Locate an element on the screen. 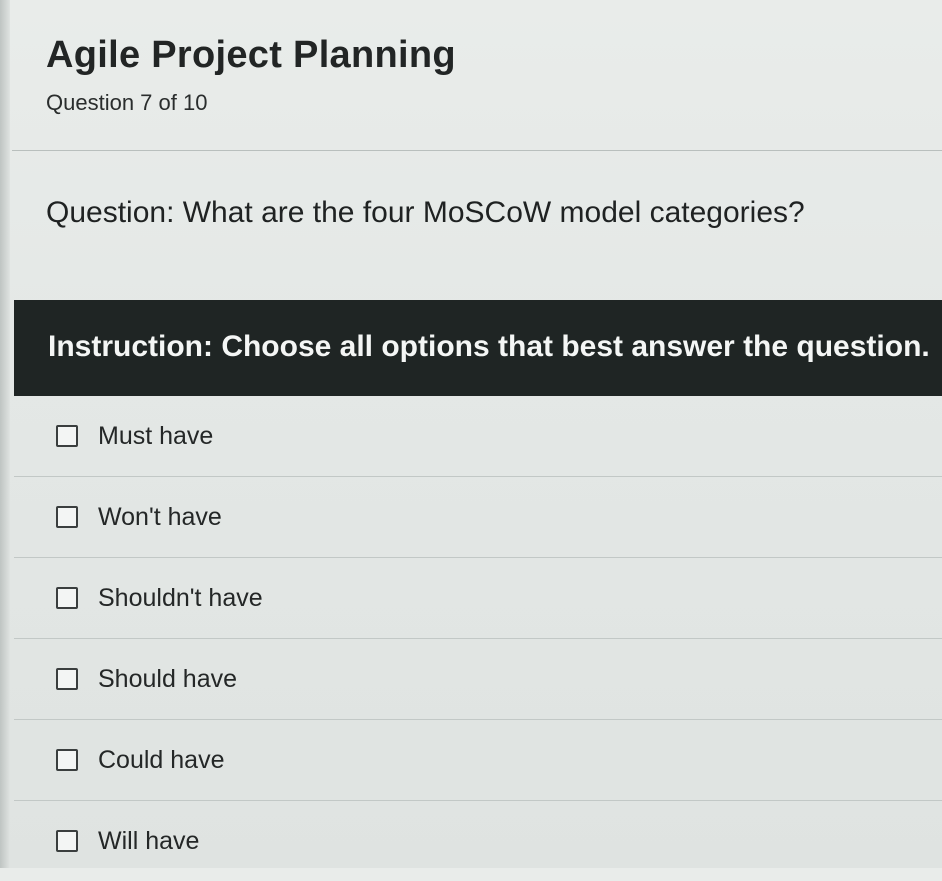 The height and width of the screenshot is (881, 942). option-label: Will have is located at coordinates (149, 840).